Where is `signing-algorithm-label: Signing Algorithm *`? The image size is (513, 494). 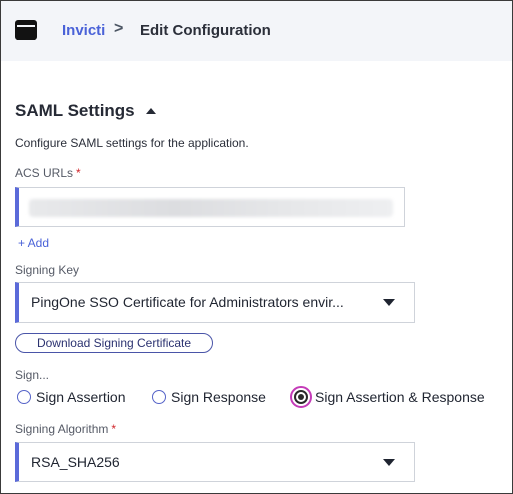
signing-algorithm-label: Signing Algorithm * is located at coordinates (65, 429).